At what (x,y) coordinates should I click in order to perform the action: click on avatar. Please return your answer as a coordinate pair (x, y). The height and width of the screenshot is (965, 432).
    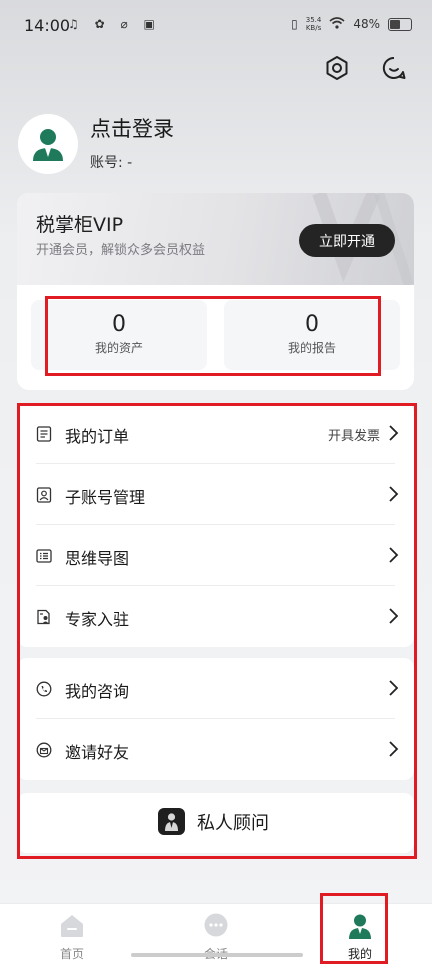
    Looking at the image, I should click on (48, 144).